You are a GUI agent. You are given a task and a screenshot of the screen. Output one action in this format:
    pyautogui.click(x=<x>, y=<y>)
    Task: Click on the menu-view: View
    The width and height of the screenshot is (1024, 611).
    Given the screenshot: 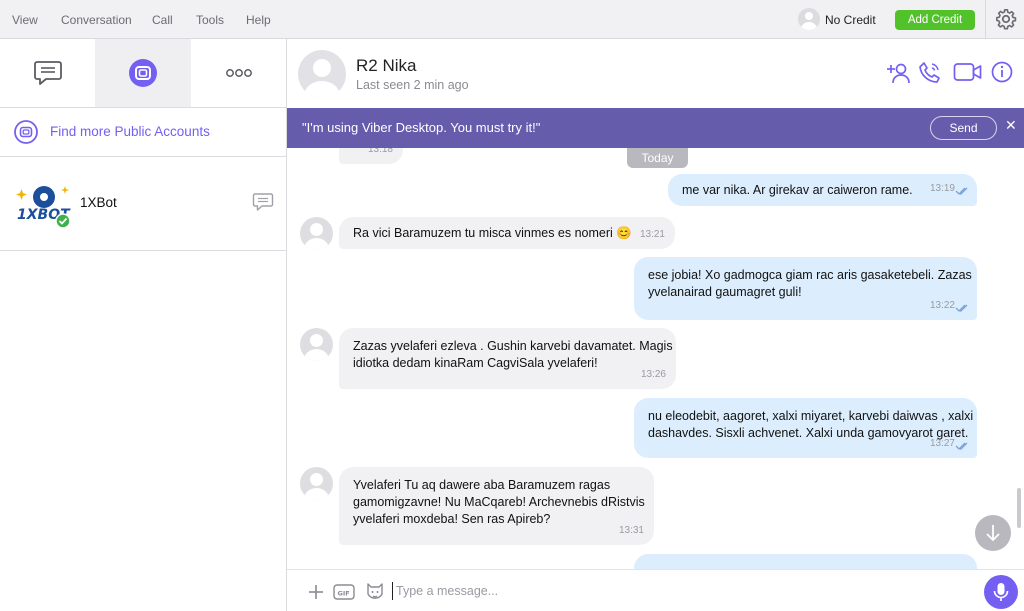 What is the action you would take?
    pyautogui.click(x=25, y=20)
    